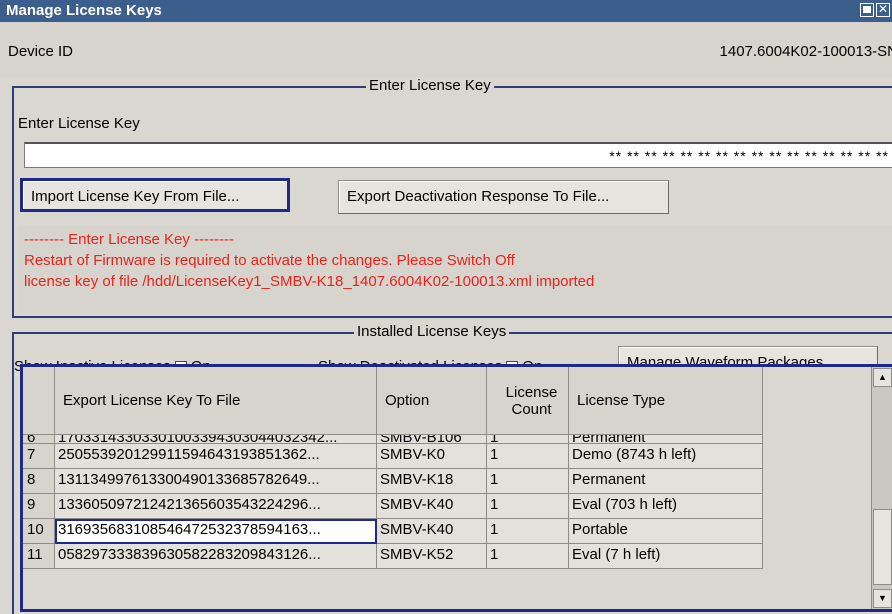 This screenshot has width=892, height=614. Describe the element at coordinates (867, 10) in the screenshot. I see `maximize-icon` at that location.